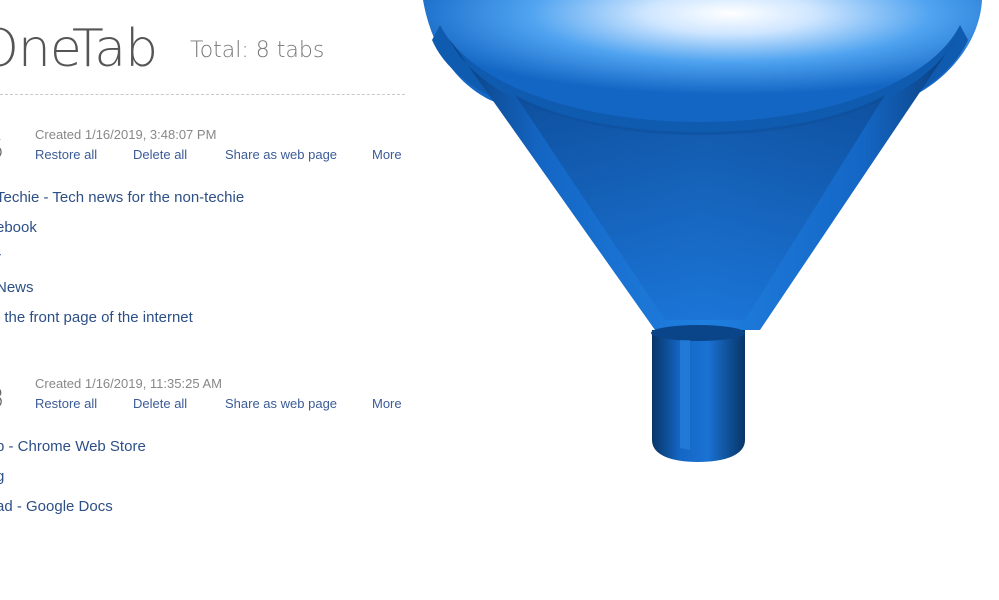 The image size is (999, 600). Describe the element at coordinates (126, 134) in the screenshot. I see `group-created-date: Created 1/16/2019, 3:48:07 PM` at that location.